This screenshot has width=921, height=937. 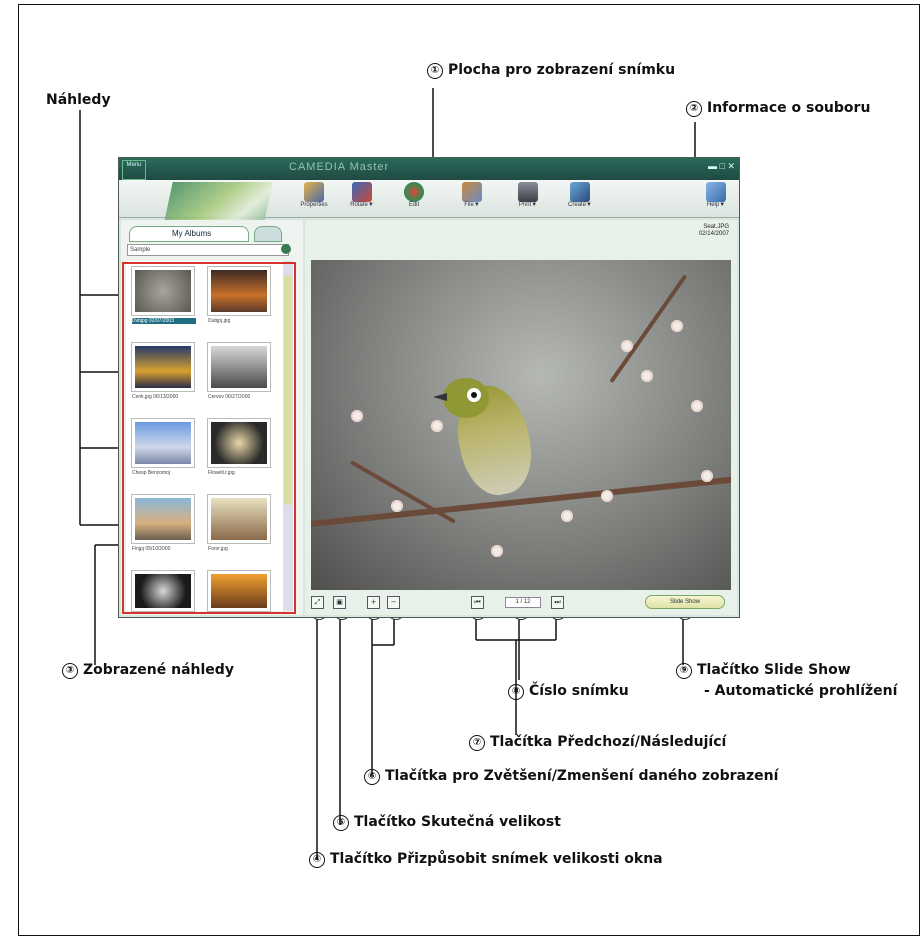 I want to click on print-icon, so click(x=528, y=192).